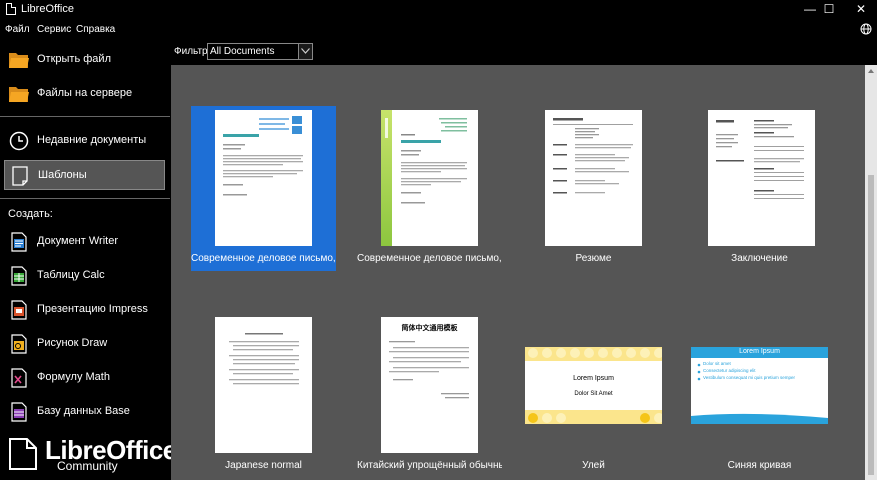 The height and width of the screenshot is (480, 877). What do you see at coordinates (19, 94) in the screenshot?
I see `remote-folder-icon` at bounding box center [19, 94].